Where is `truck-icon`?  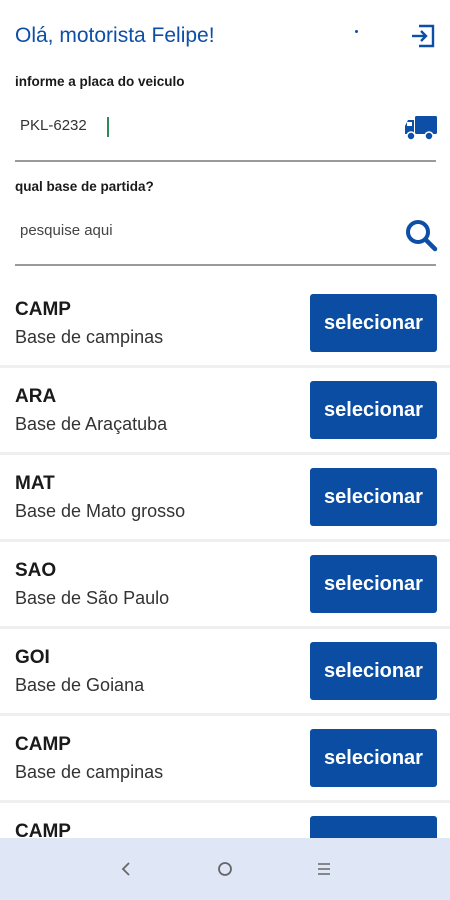 truck-icon is located at coordinates (421, 128).